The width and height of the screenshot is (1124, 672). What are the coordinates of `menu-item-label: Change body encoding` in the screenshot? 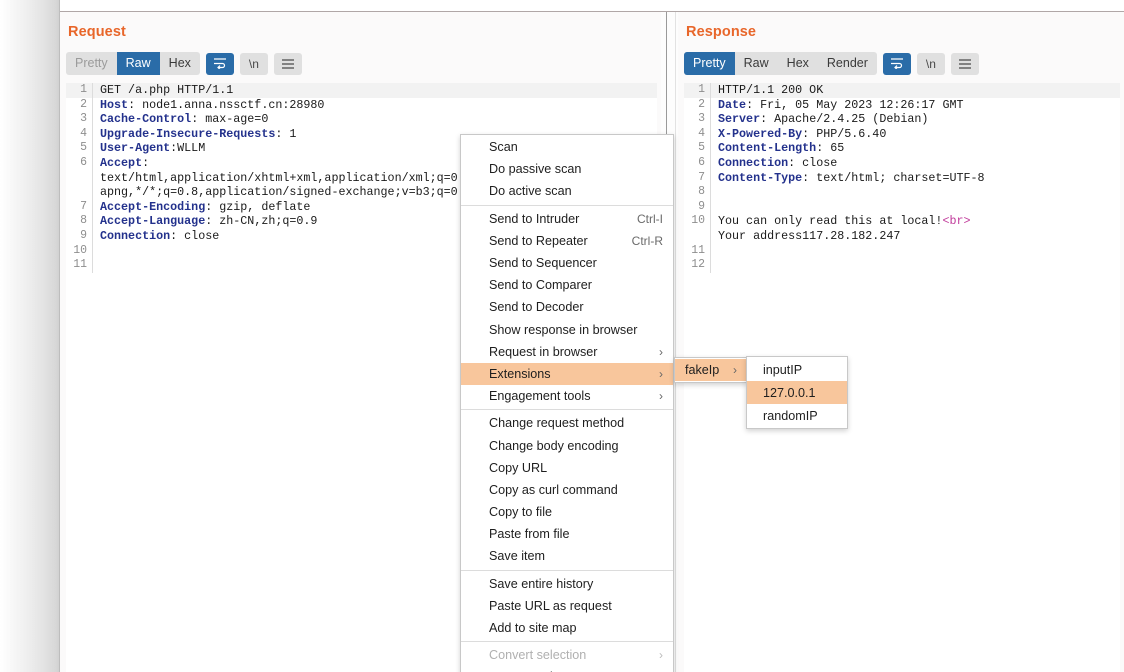 It's located at (554, 445).